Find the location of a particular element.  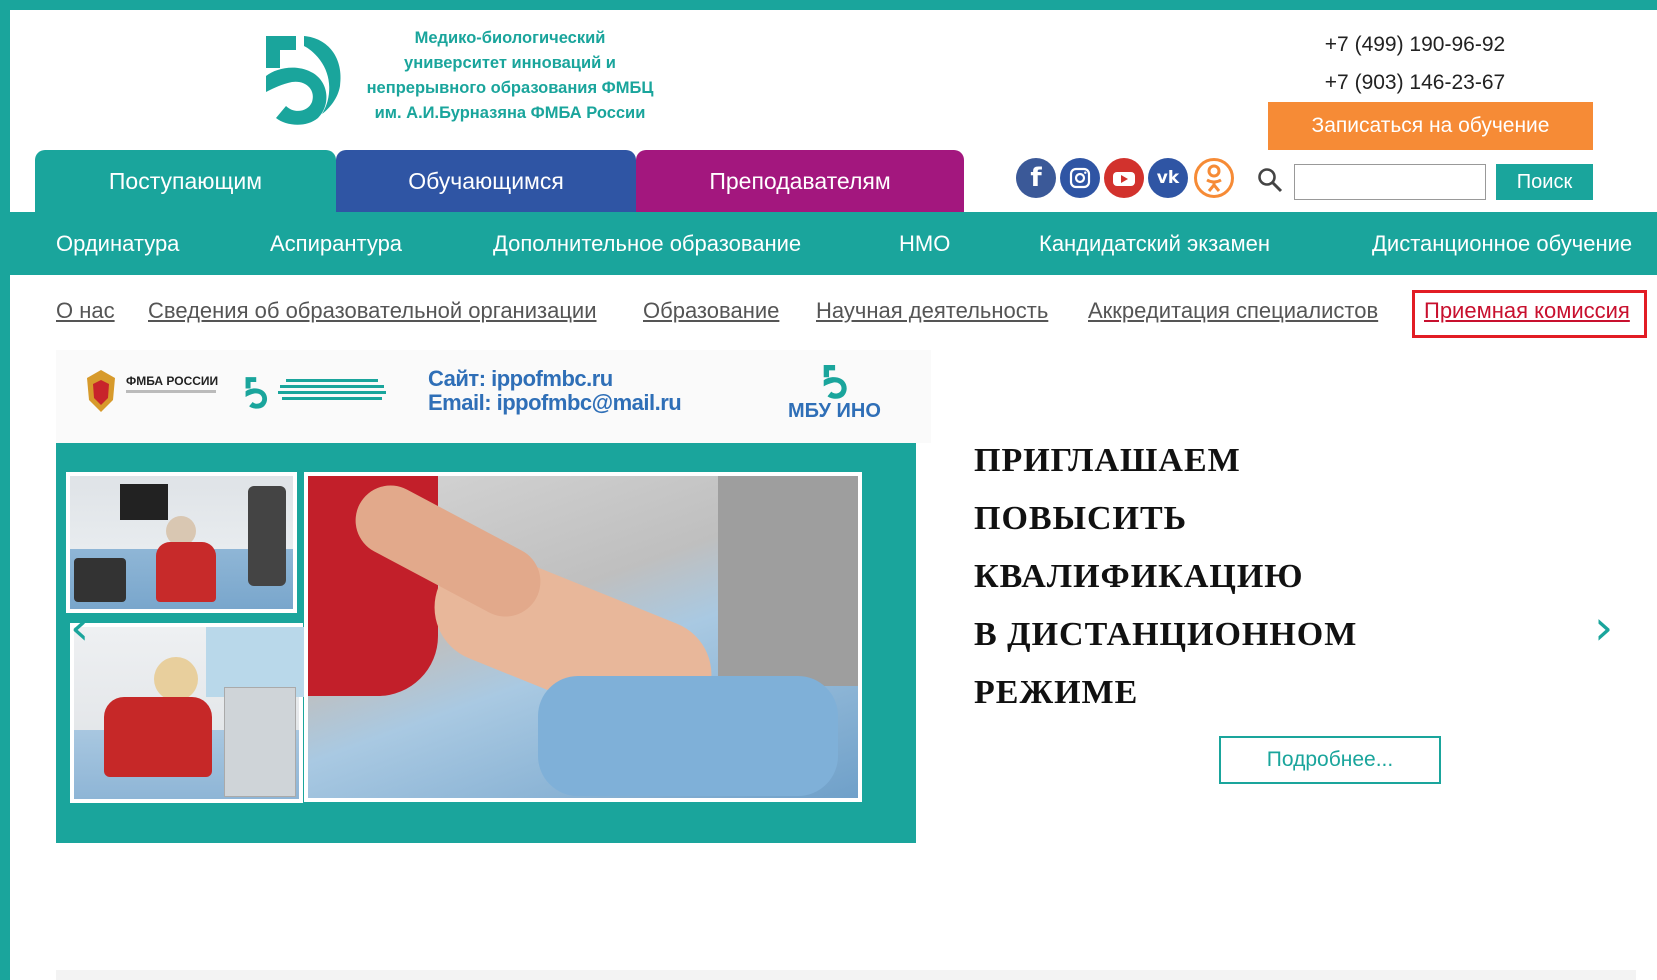

odnoklassniki-icon is located at coordinates (1214, 178).